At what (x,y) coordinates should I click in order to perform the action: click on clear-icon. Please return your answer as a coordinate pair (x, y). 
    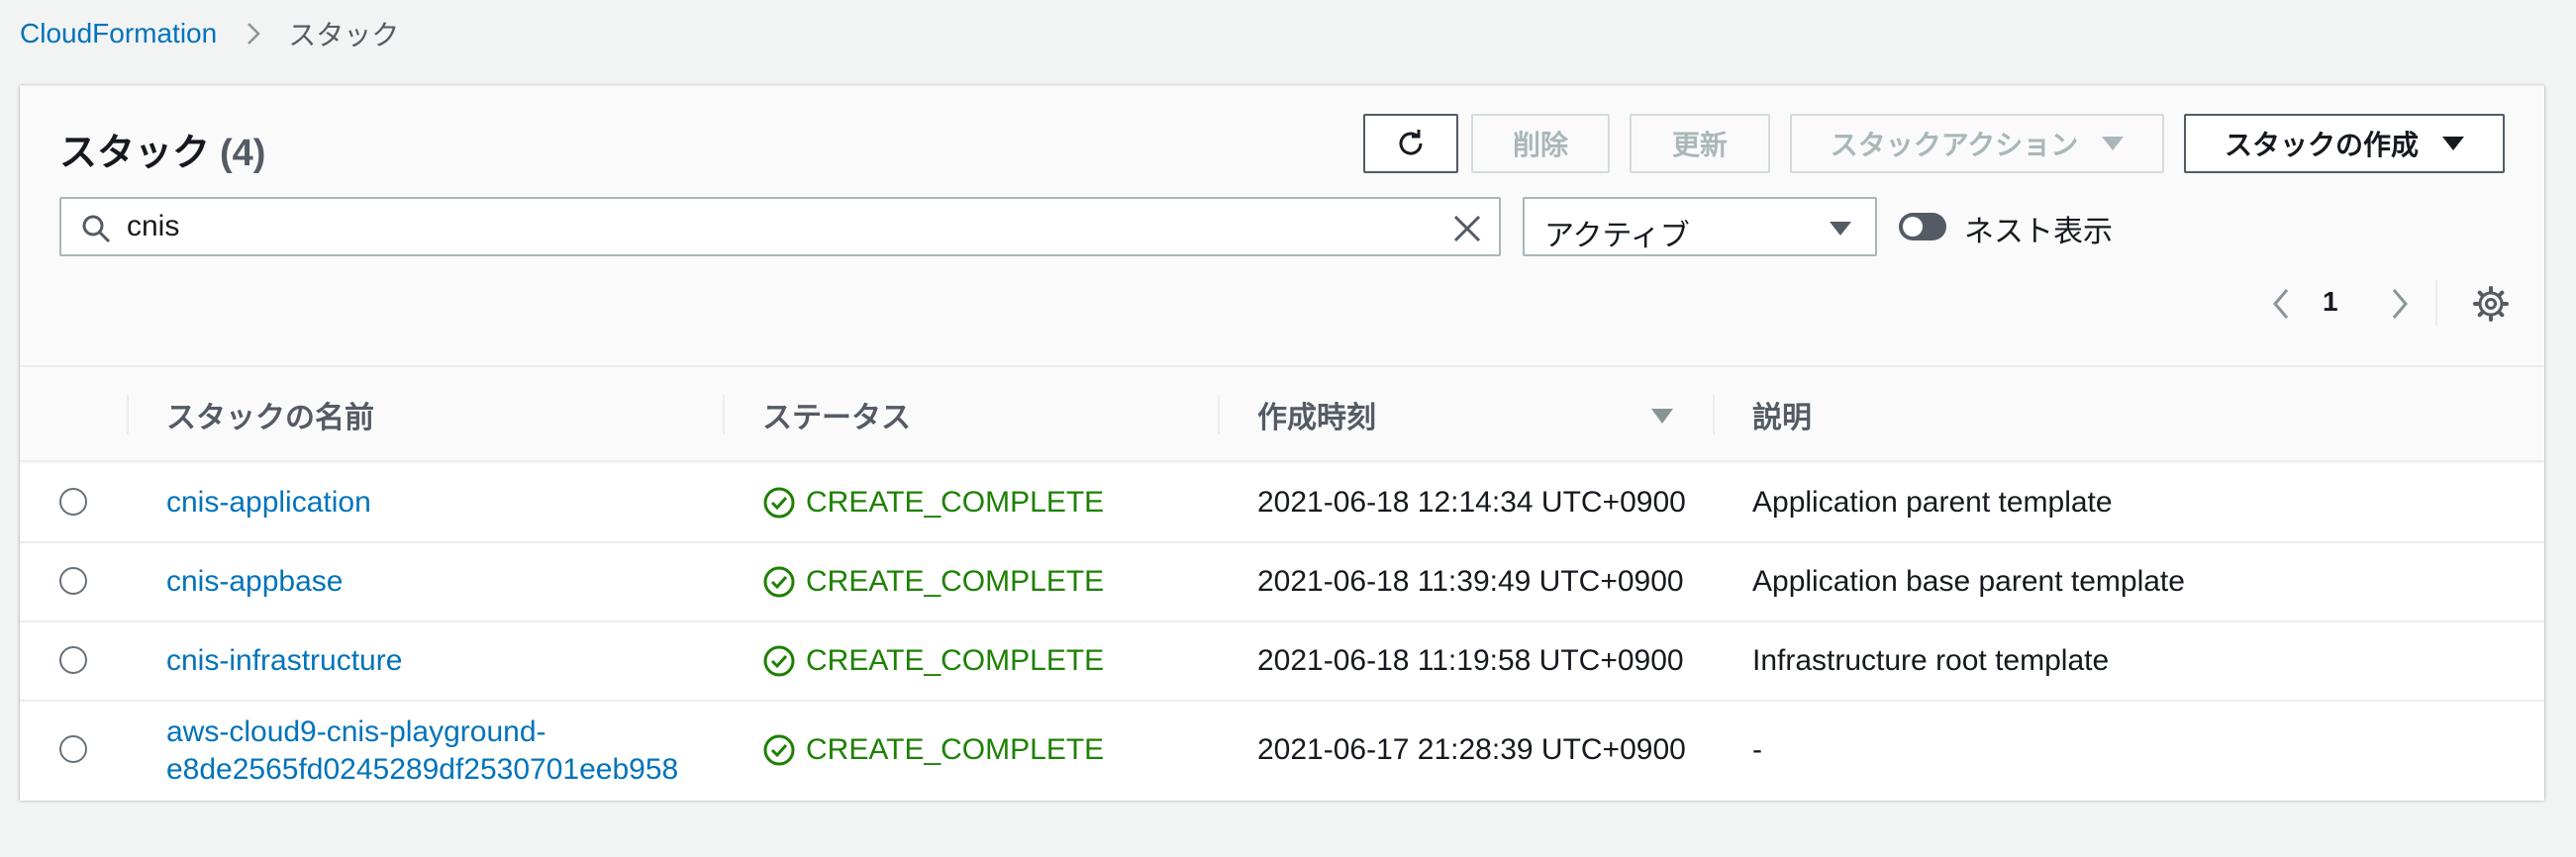
    Looking at the image, I should click on (1467, 228).